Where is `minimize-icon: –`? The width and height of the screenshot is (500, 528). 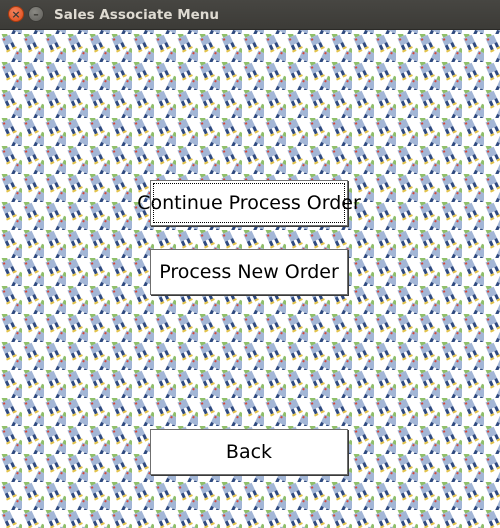
minimize-icon: – is located at coordinates (36, 14).